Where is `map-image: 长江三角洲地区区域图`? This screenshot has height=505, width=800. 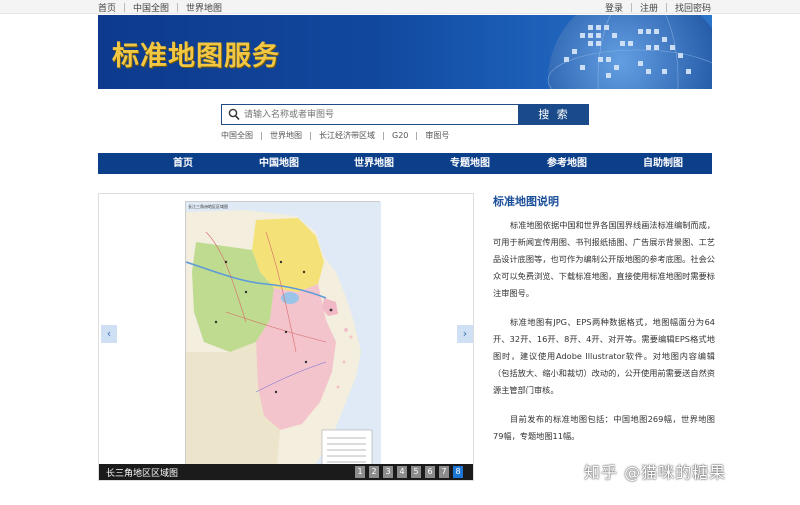
map-image: 长江三角洲地区区域图 is located at coordinates (283, 339).